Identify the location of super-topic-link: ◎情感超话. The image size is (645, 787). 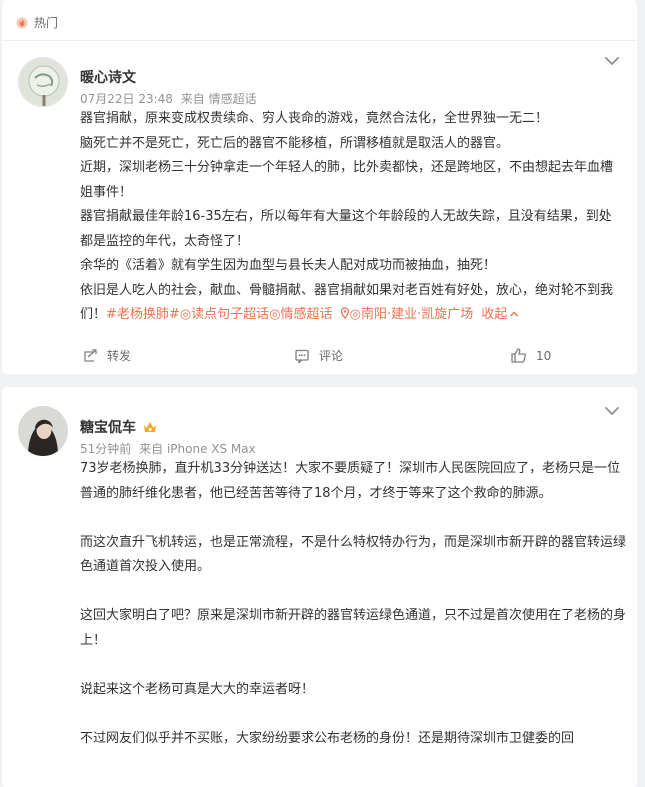
(300, 314).